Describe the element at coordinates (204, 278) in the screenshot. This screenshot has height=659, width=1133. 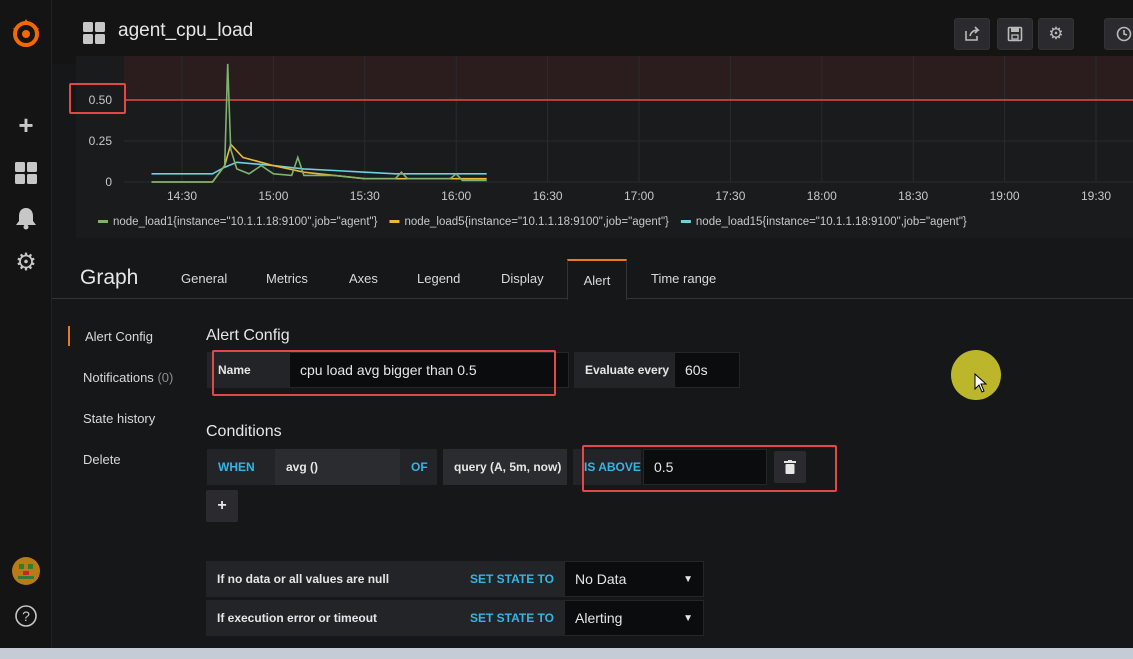
I see `tab-general: General` at that location.